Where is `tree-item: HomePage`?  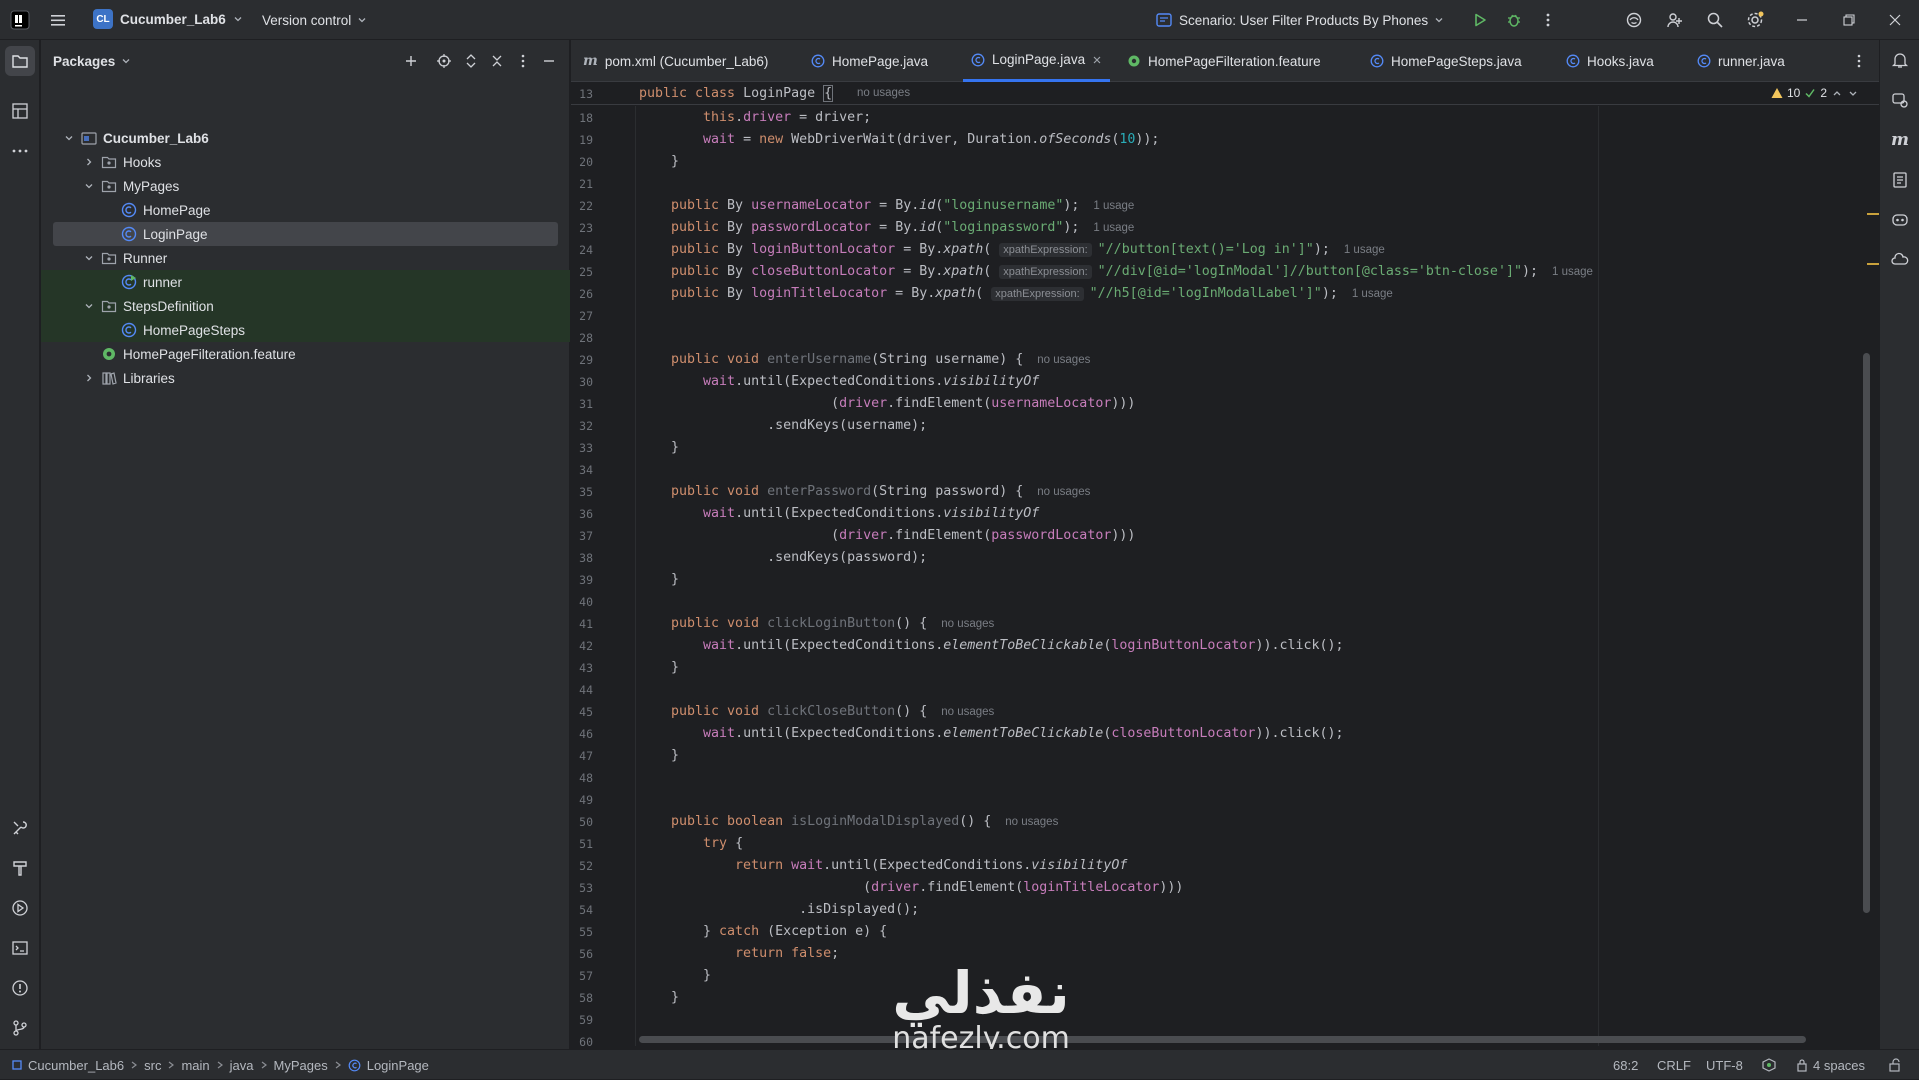
tree-item: HomePage is located at coordinates (305, 210).